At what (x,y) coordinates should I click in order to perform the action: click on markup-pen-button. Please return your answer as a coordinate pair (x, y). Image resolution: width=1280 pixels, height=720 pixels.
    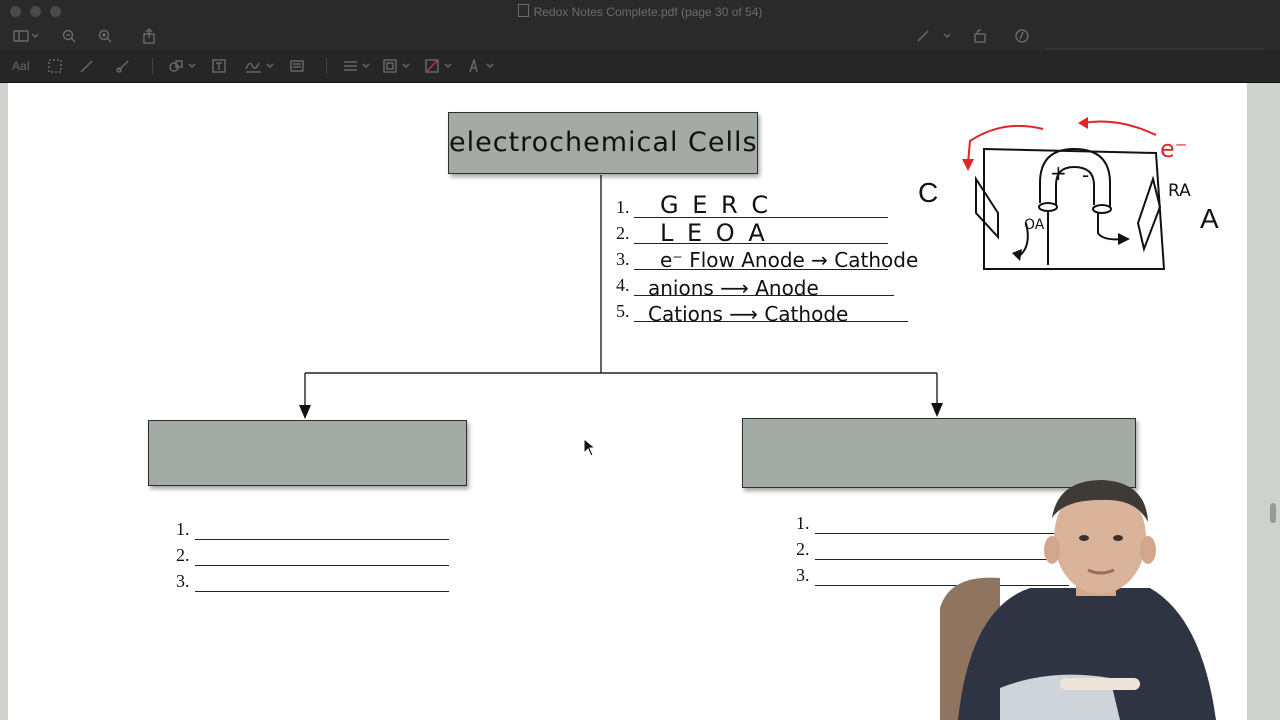
    Looking at the image, I should click on (934, 36).